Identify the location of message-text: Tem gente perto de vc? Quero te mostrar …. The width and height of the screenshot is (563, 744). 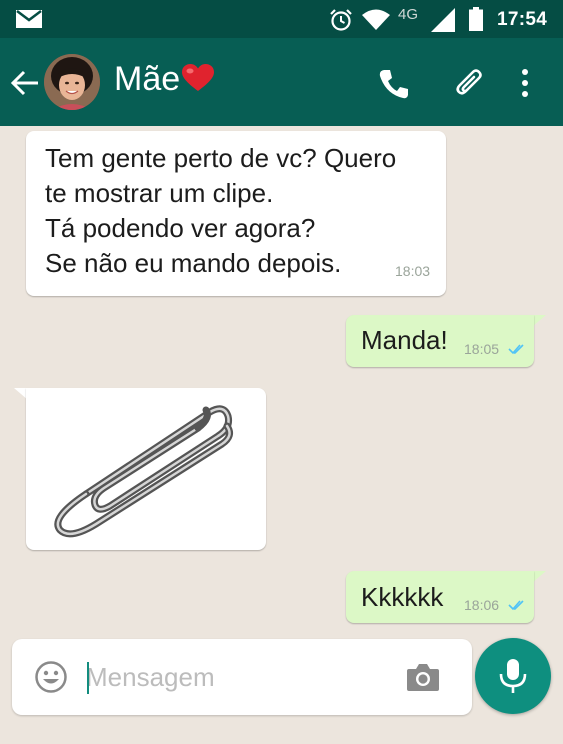
(225, 211).